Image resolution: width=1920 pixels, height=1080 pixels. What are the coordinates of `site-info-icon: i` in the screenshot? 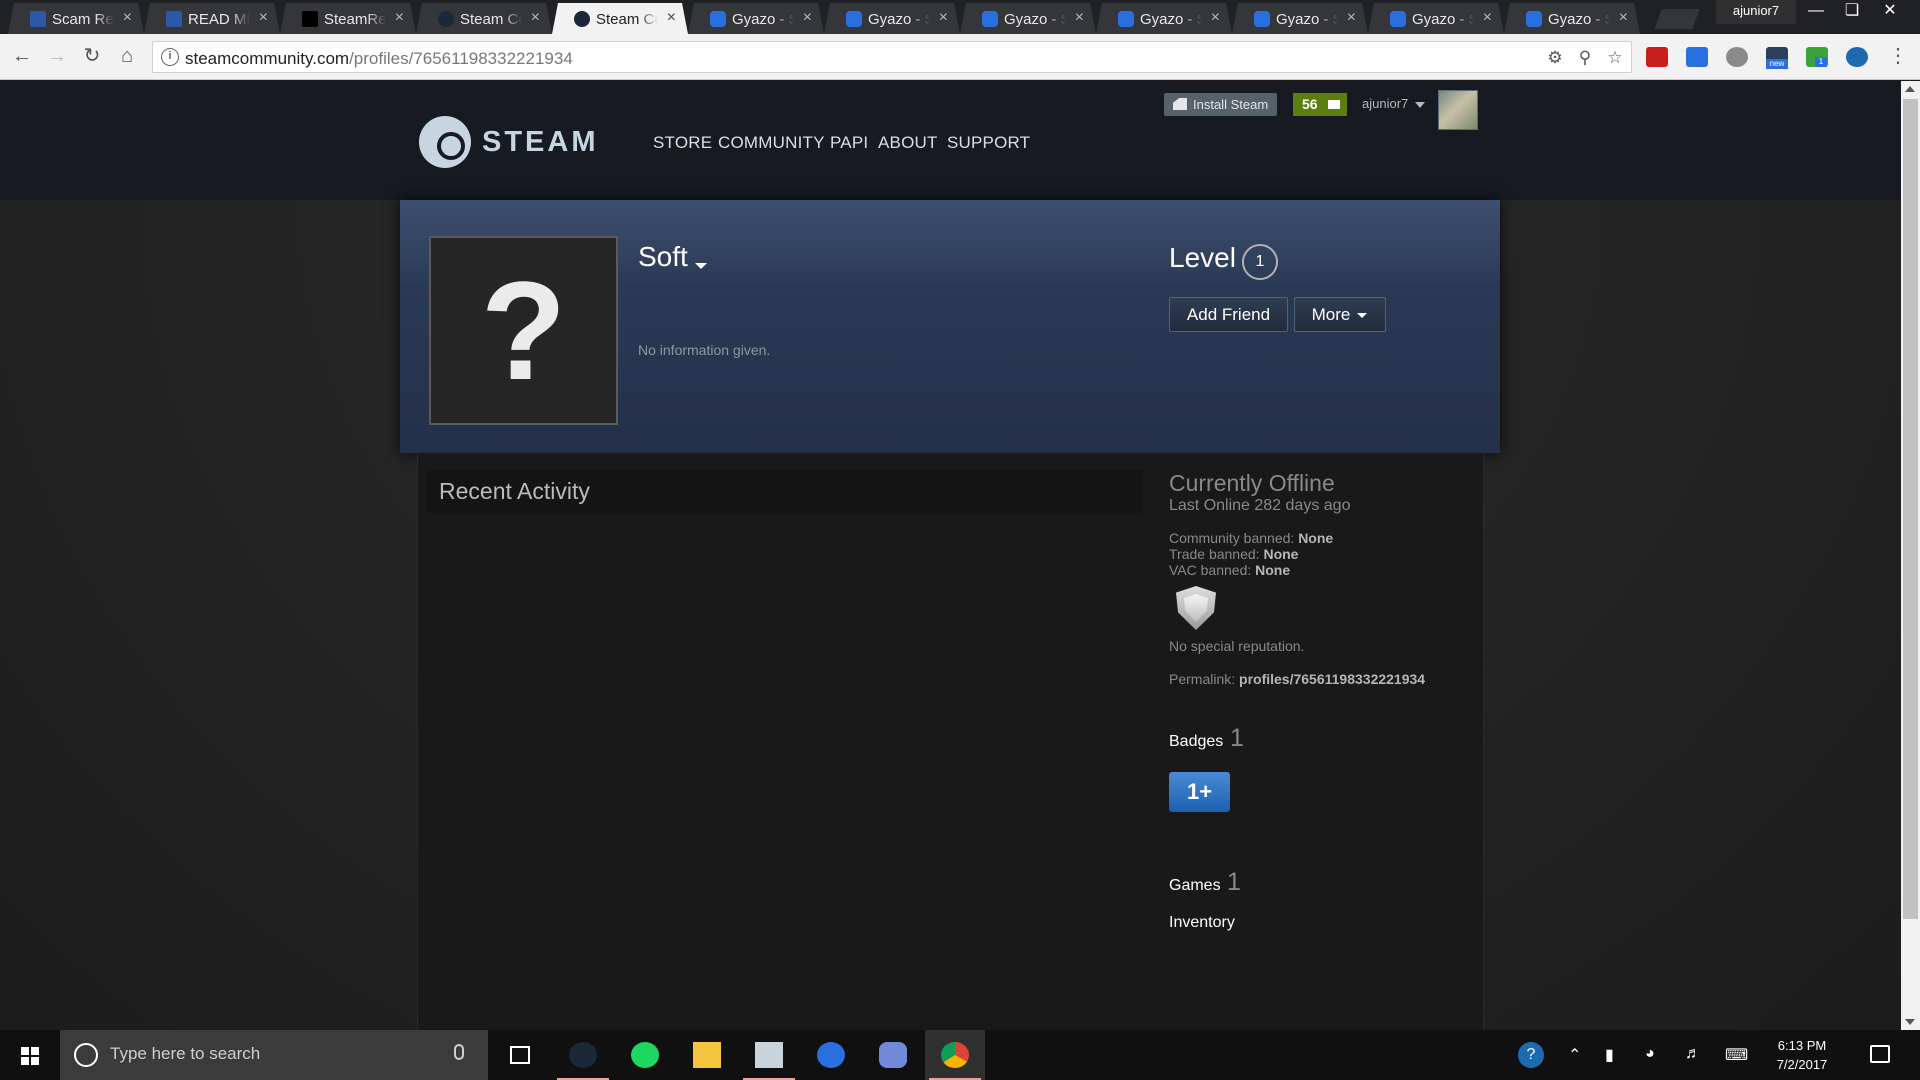 It's located at (170, 57).